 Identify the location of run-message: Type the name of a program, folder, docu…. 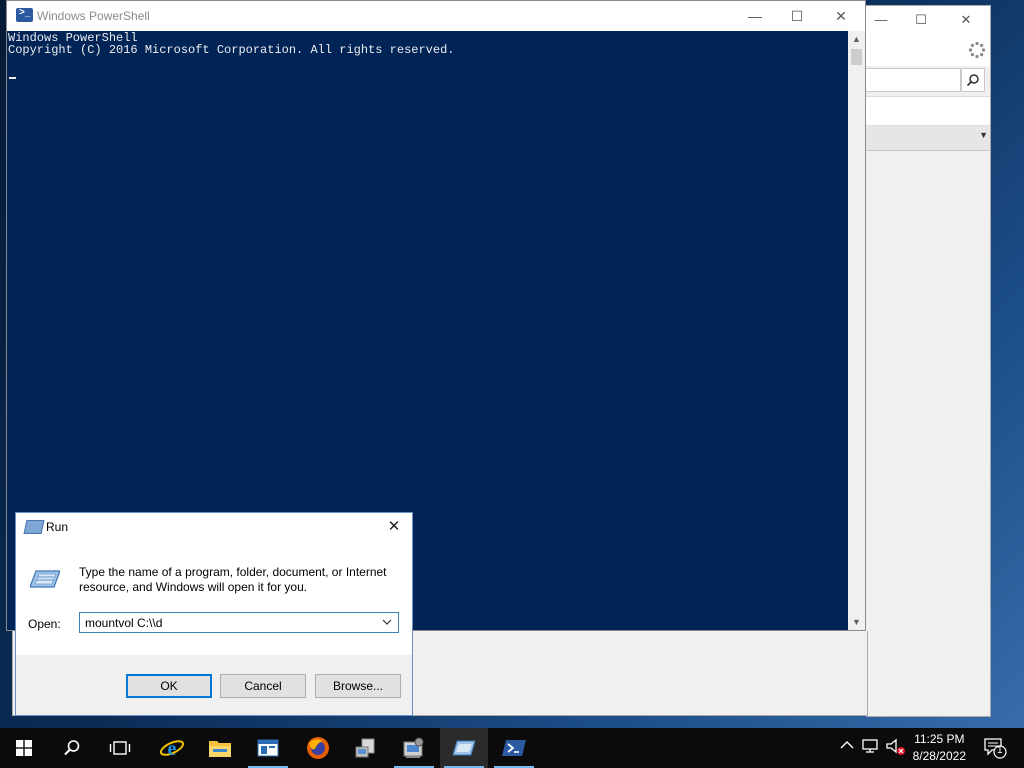
(233, 579).